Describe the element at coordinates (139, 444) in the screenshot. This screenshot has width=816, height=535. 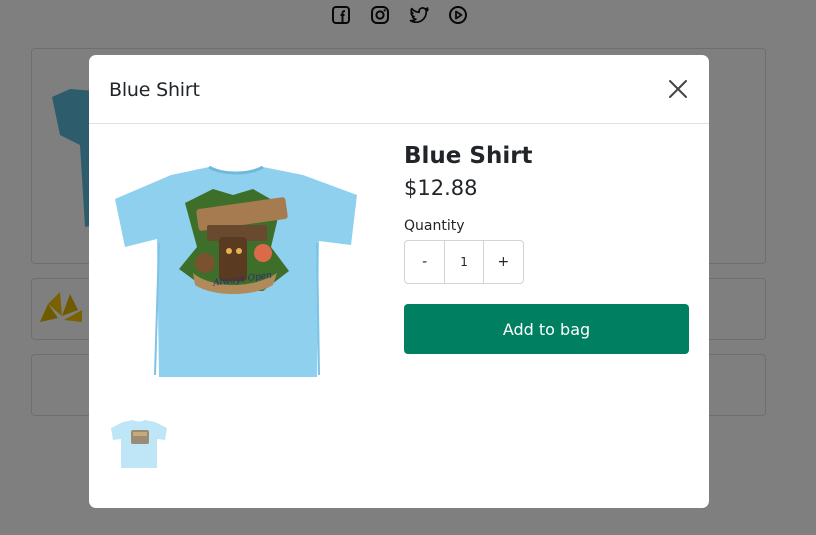
I see `product-thumbnail` at that location.